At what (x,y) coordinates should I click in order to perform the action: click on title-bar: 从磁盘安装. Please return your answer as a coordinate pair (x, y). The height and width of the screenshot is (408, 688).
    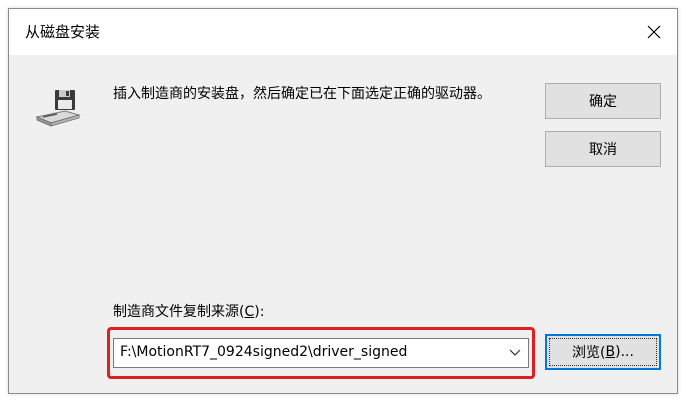
    Looking at the image, I should click on (343, 32).